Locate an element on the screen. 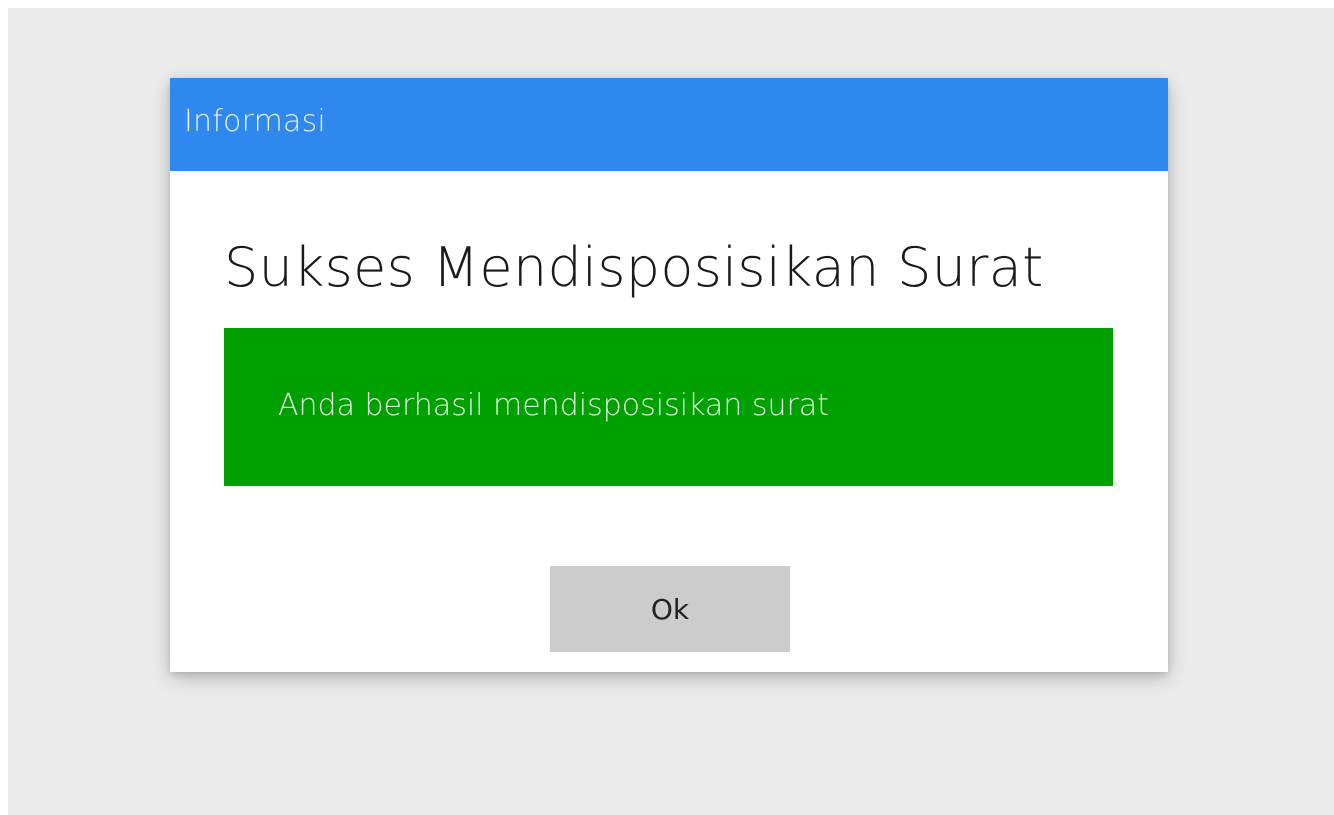 This screenshot has width=1334, height=815. success-alert: Anda berhasil mendisposisikan surat is located at coordinates (668, 407).